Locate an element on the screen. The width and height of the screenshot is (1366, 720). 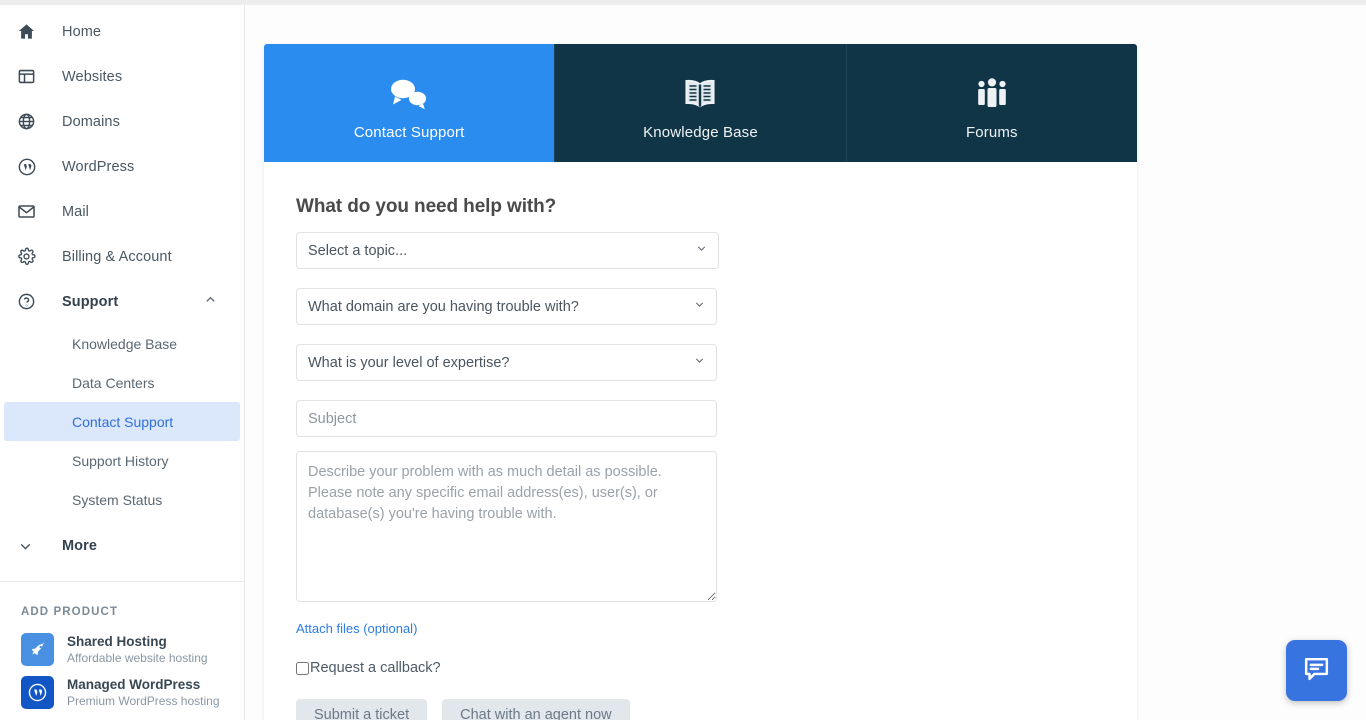
home-icon is located at coordinates (30, 32).